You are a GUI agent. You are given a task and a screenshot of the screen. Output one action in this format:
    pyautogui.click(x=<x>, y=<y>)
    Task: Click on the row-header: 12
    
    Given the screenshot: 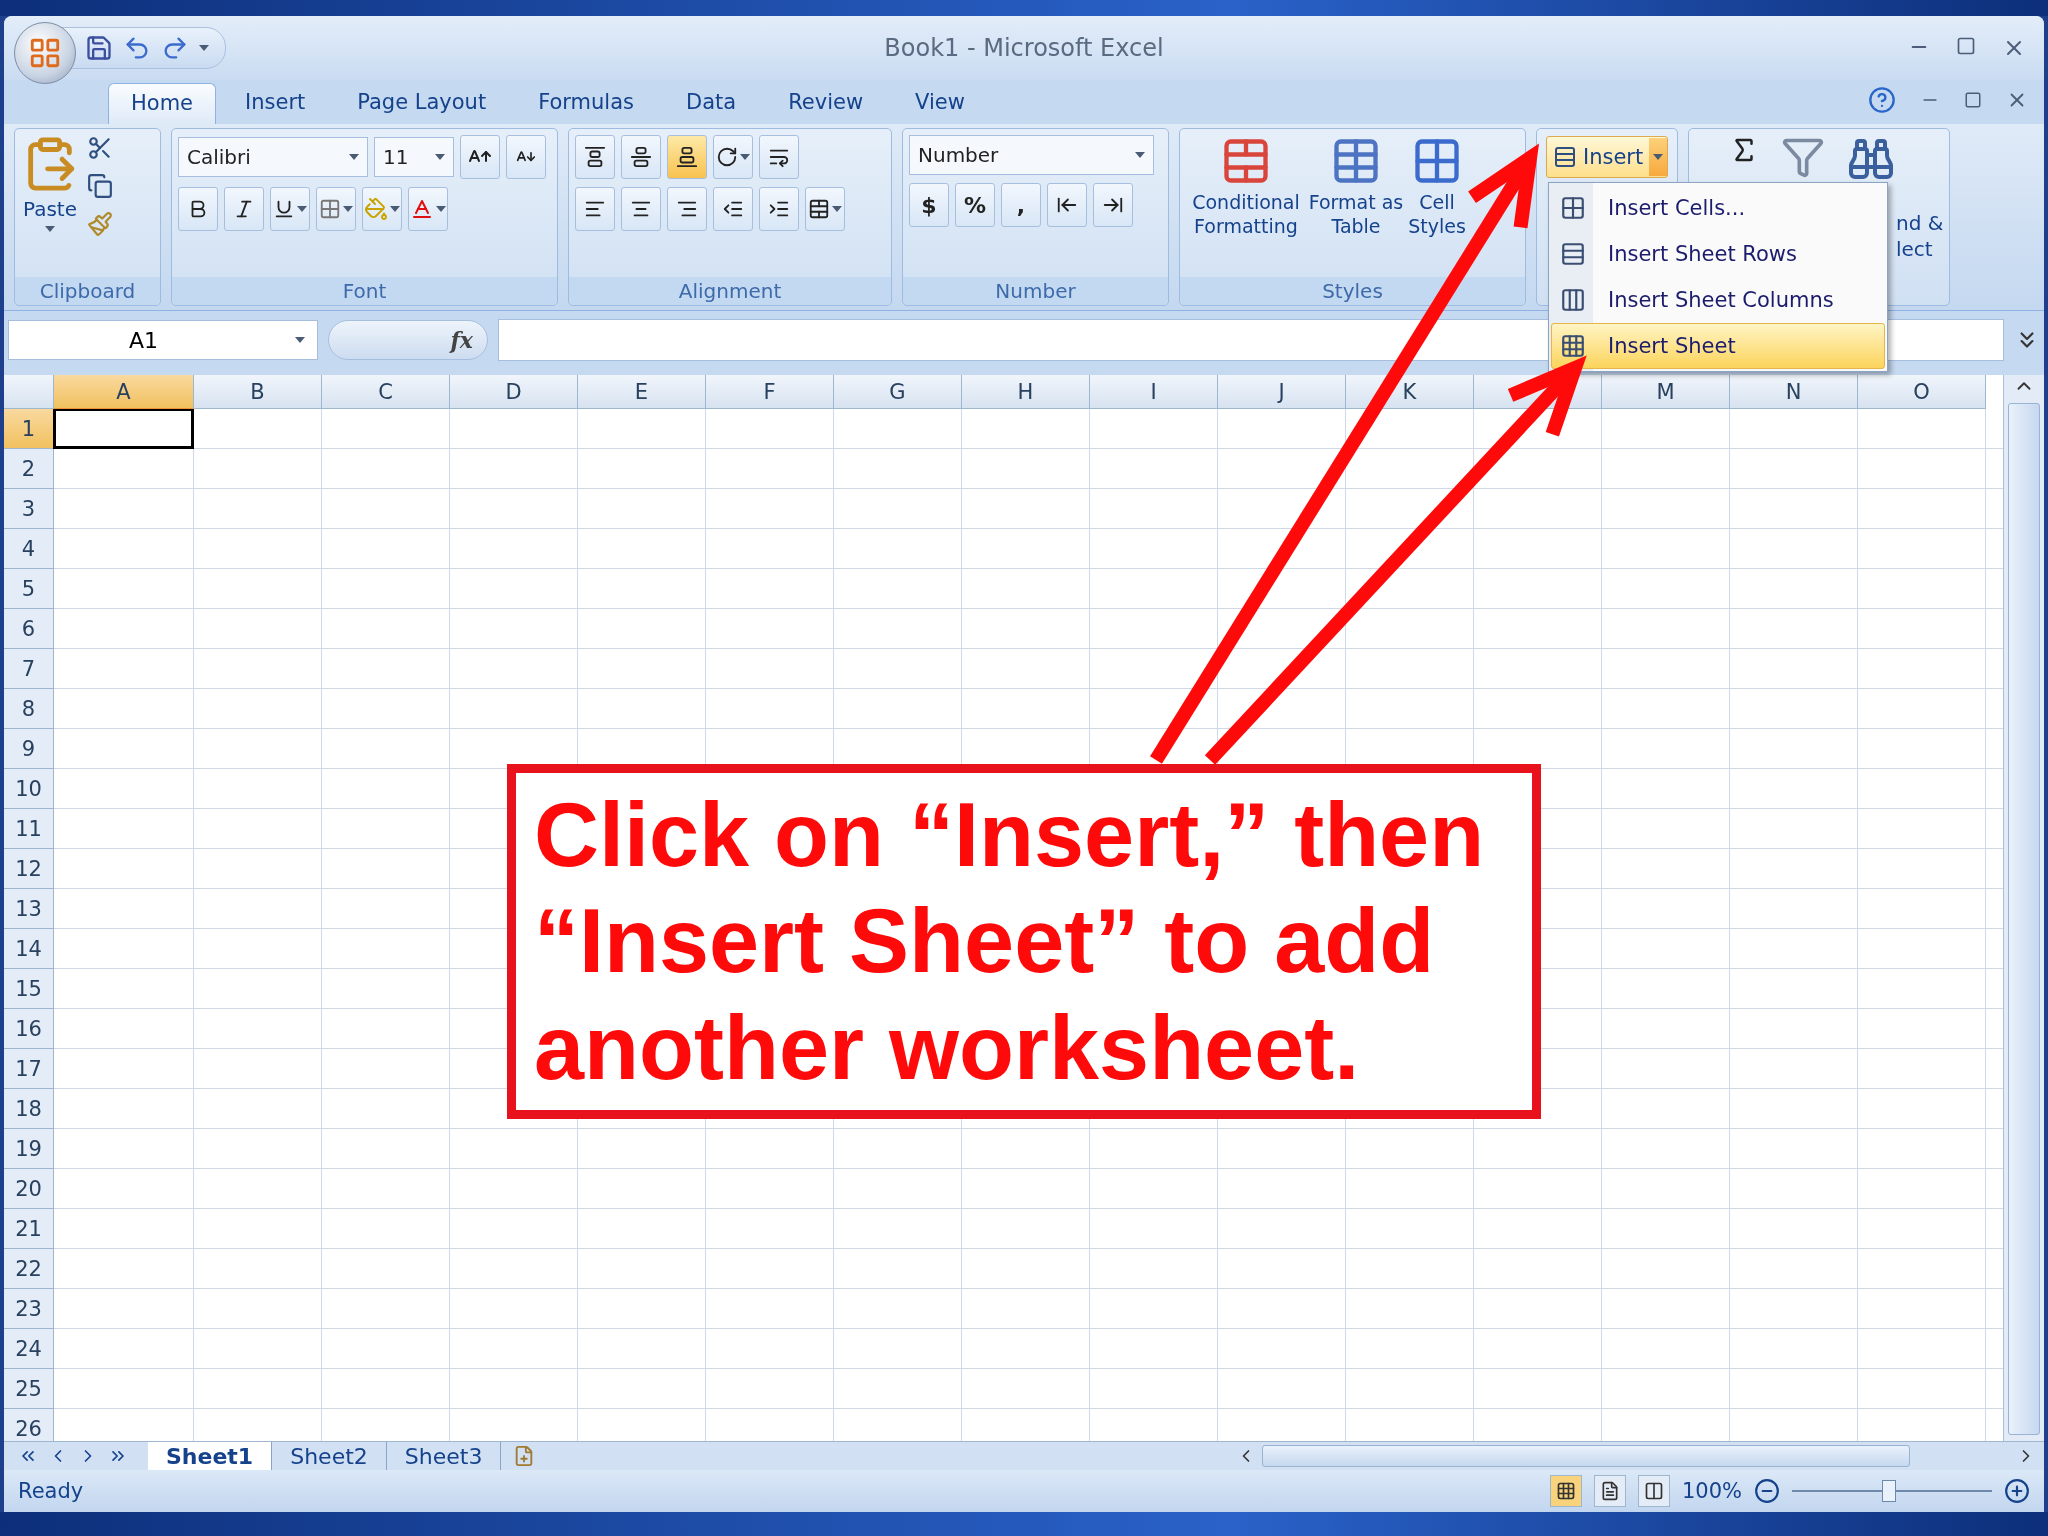 What is the action you would take?
    pyautogui.click(x=29, y=869)
    